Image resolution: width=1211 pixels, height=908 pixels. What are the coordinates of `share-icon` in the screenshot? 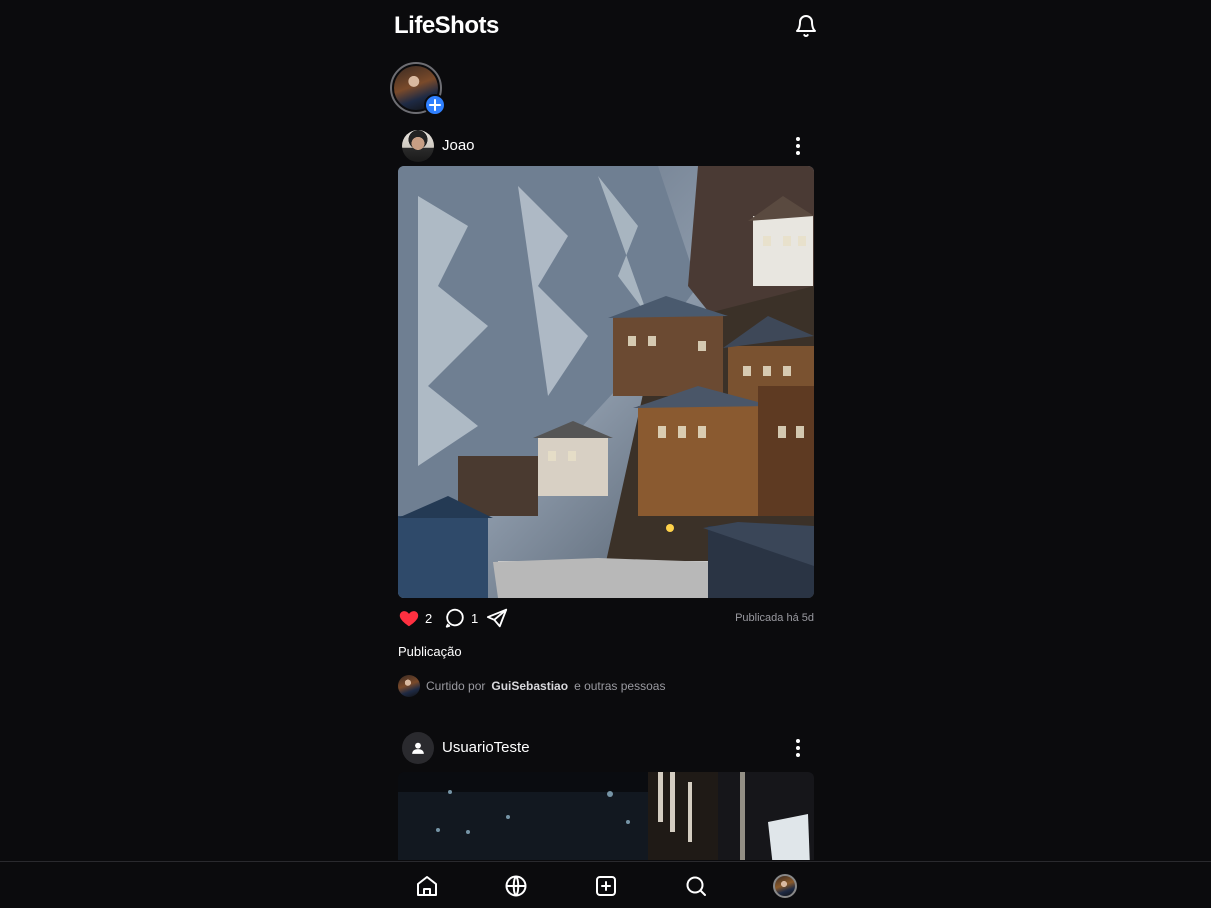 It's located at (497, 618).